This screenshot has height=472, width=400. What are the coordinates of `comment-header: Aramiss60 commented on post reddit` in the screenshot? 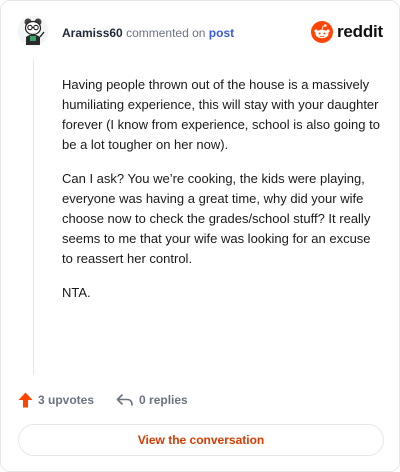 It's located at (200, 33).